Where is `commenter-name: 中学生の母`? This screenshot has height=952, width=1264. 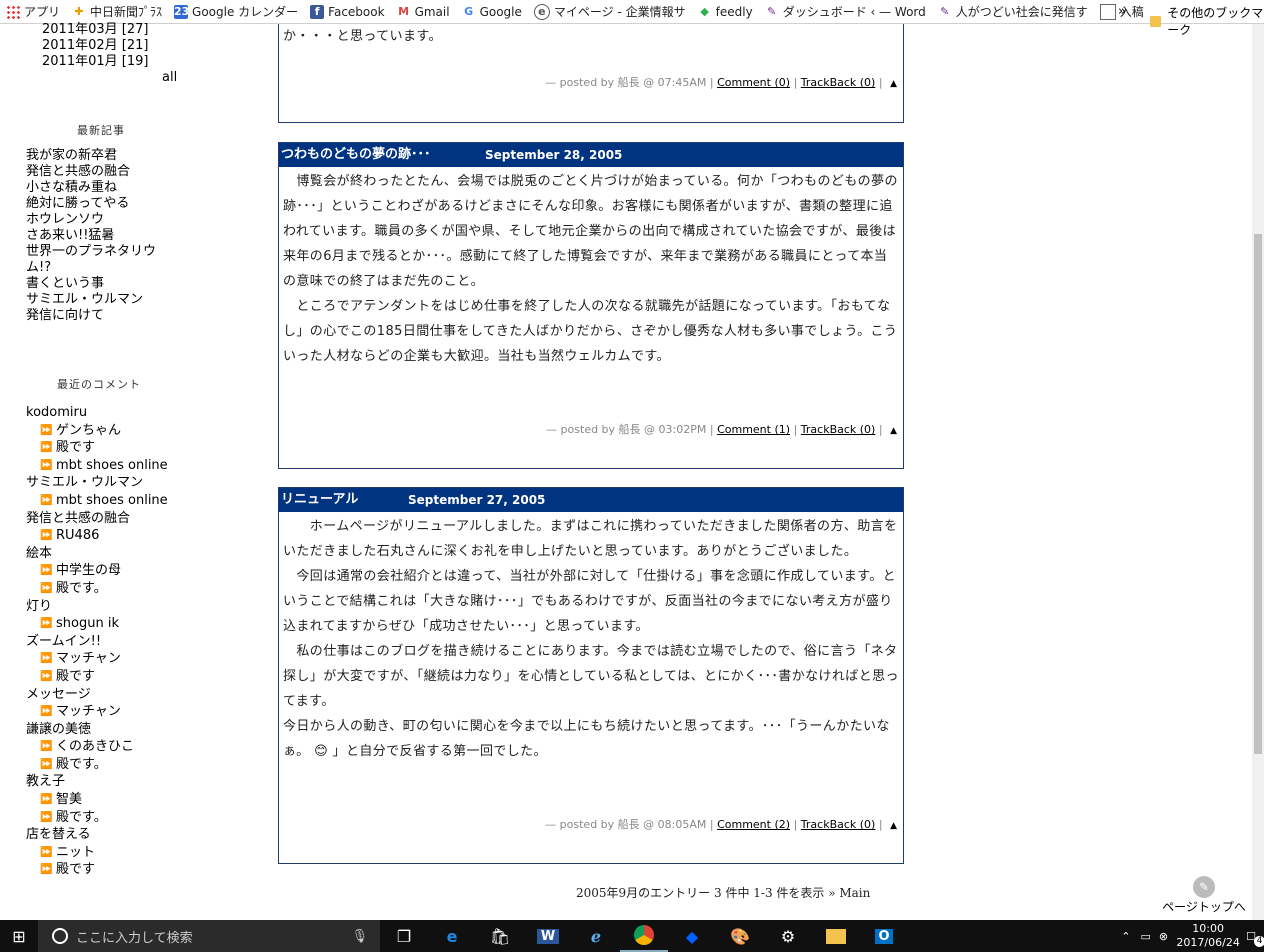 commenter-name: 中学生の母 is located at coordinates (89, 571).